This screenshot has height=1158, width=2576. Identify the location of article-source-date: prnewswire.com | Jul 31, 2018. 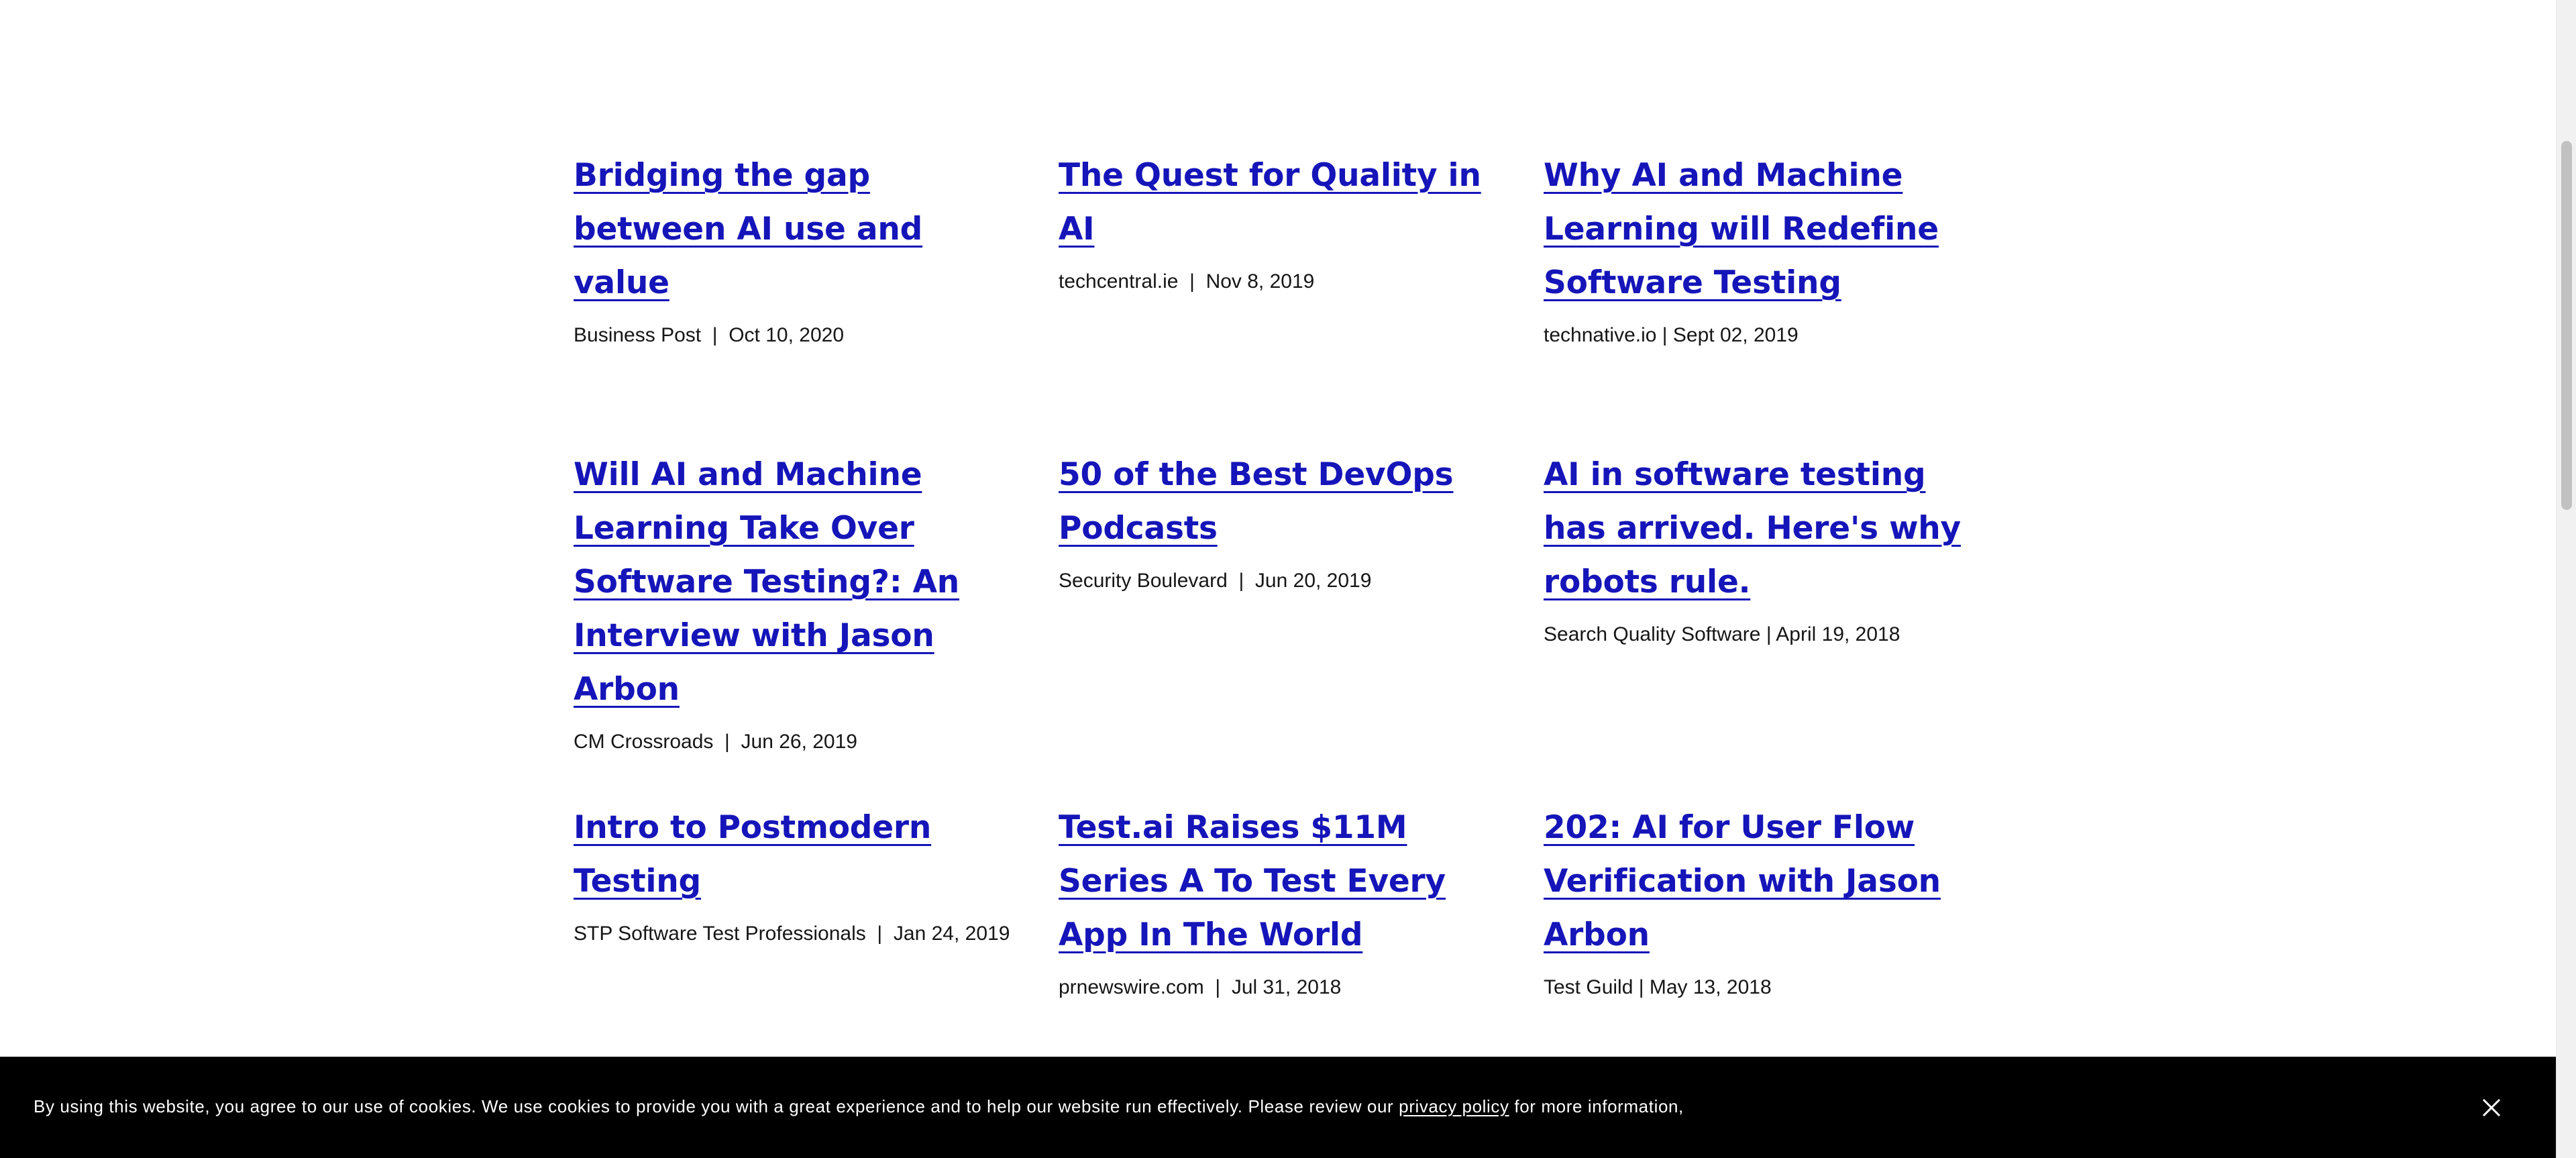
(1200, 987).